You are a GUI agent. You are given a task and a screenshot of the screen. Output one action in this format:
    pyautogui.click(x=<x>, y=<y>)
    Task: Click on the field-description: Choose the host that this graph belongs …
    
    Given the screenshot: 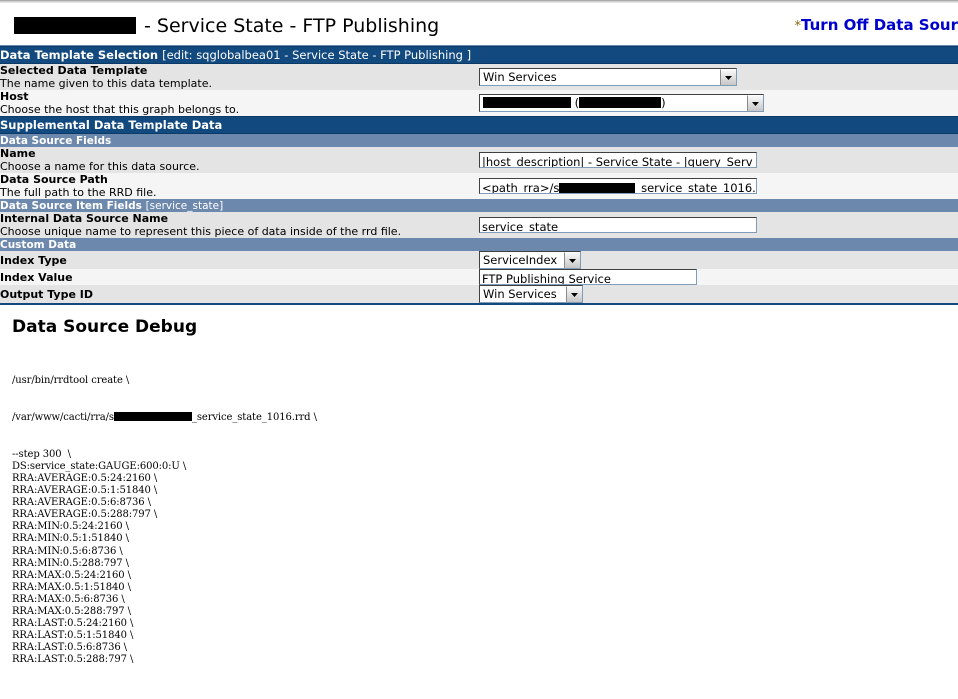 What is the action you would take?
    pyautogui.click(x=120, y=109)
    